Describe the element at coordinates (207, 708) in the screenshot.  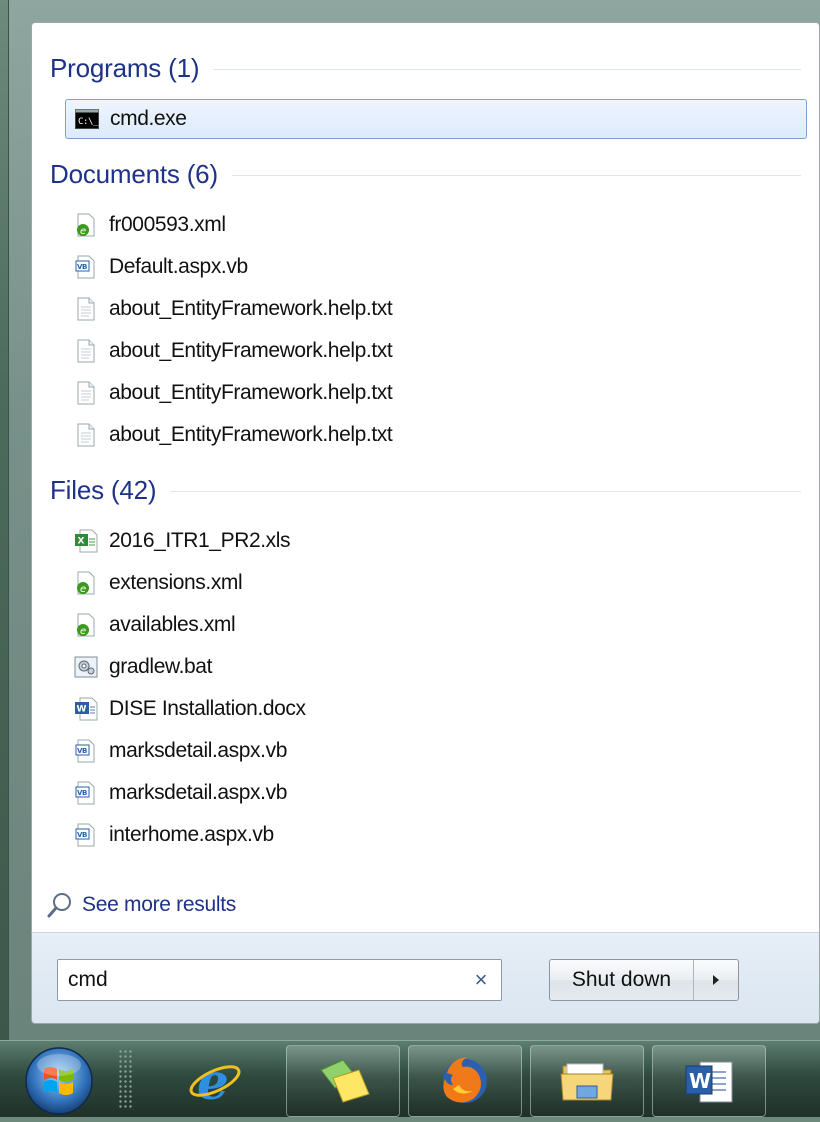
I see `result-item-label: DISE Installation.docx` at that location.